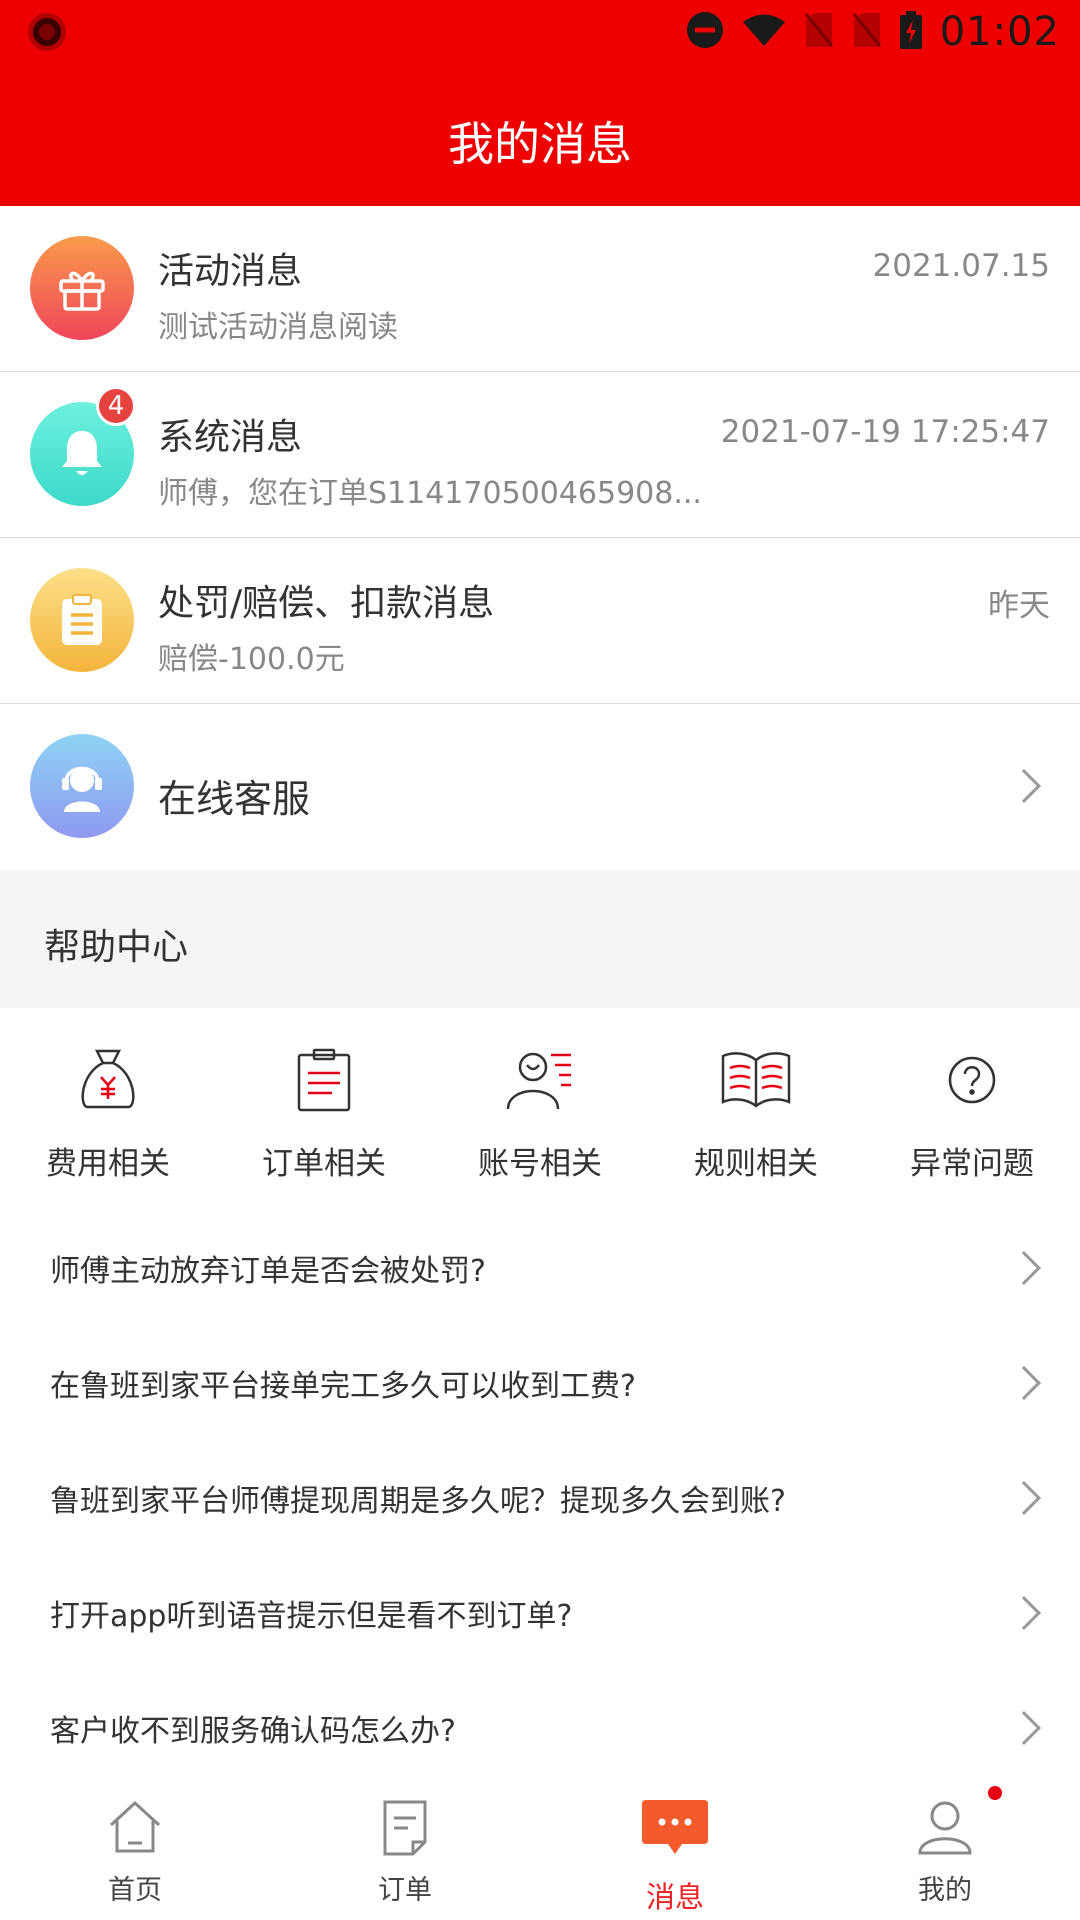 Image resolution: width=1080 pixels, height=1920 pixels. Describe the element at coordinates (885, 432) in the screenshot. I see `message-time: 2021-07-19 17:25:47` at that location.